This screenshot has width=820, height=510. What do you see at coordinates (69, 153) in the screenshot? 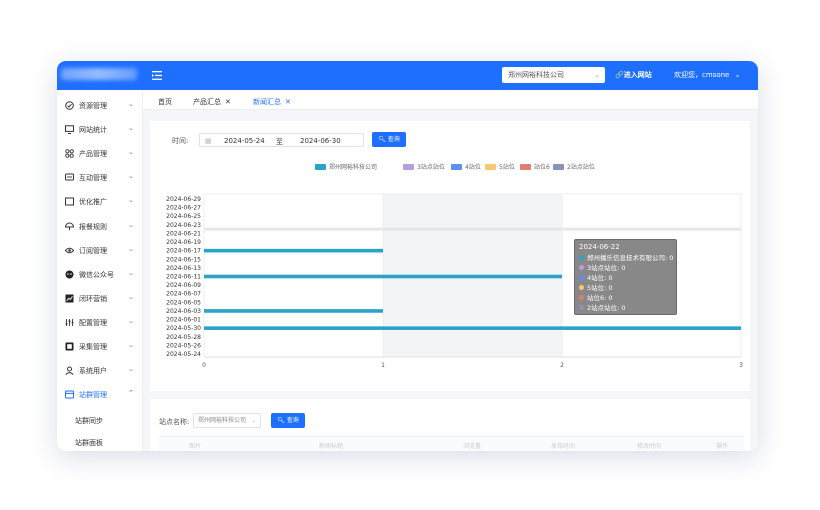
I see `grid-icon` at bounding box center [69, 153].